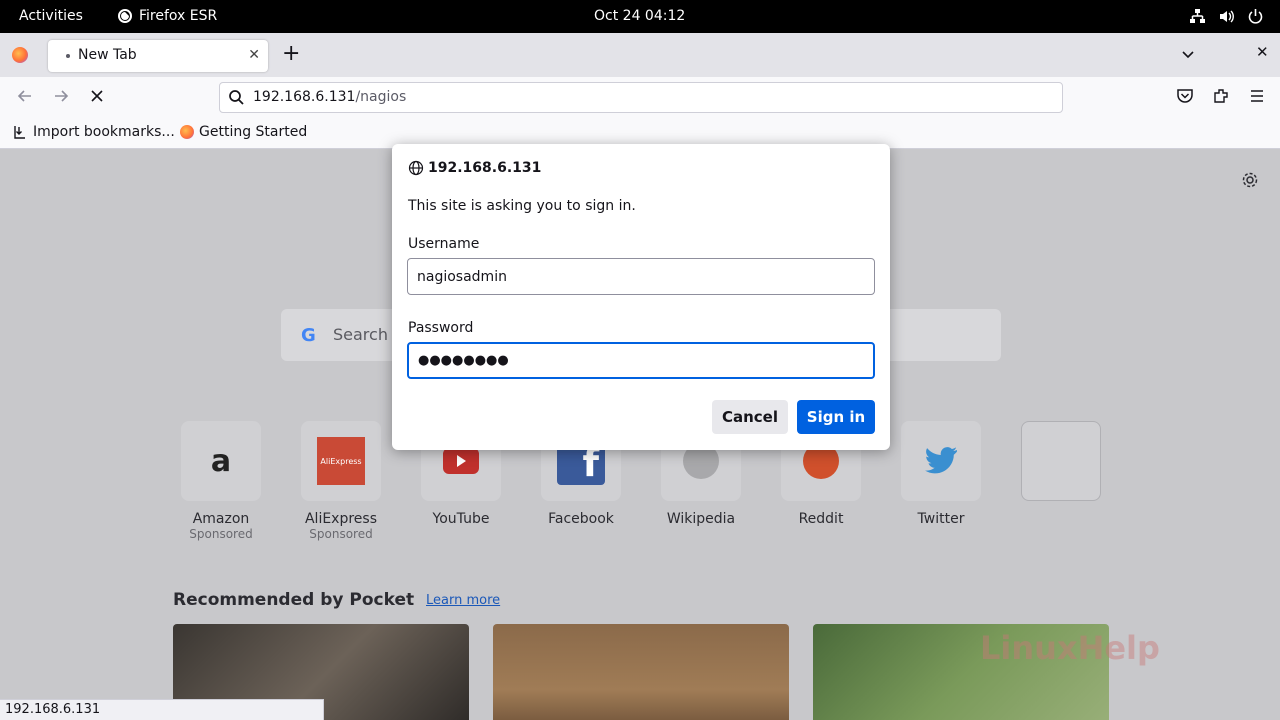  What do you see at coordinates (821, 519) in the screenshot?
I see `tile-label: Reddit` at bounding box center [821, 519].